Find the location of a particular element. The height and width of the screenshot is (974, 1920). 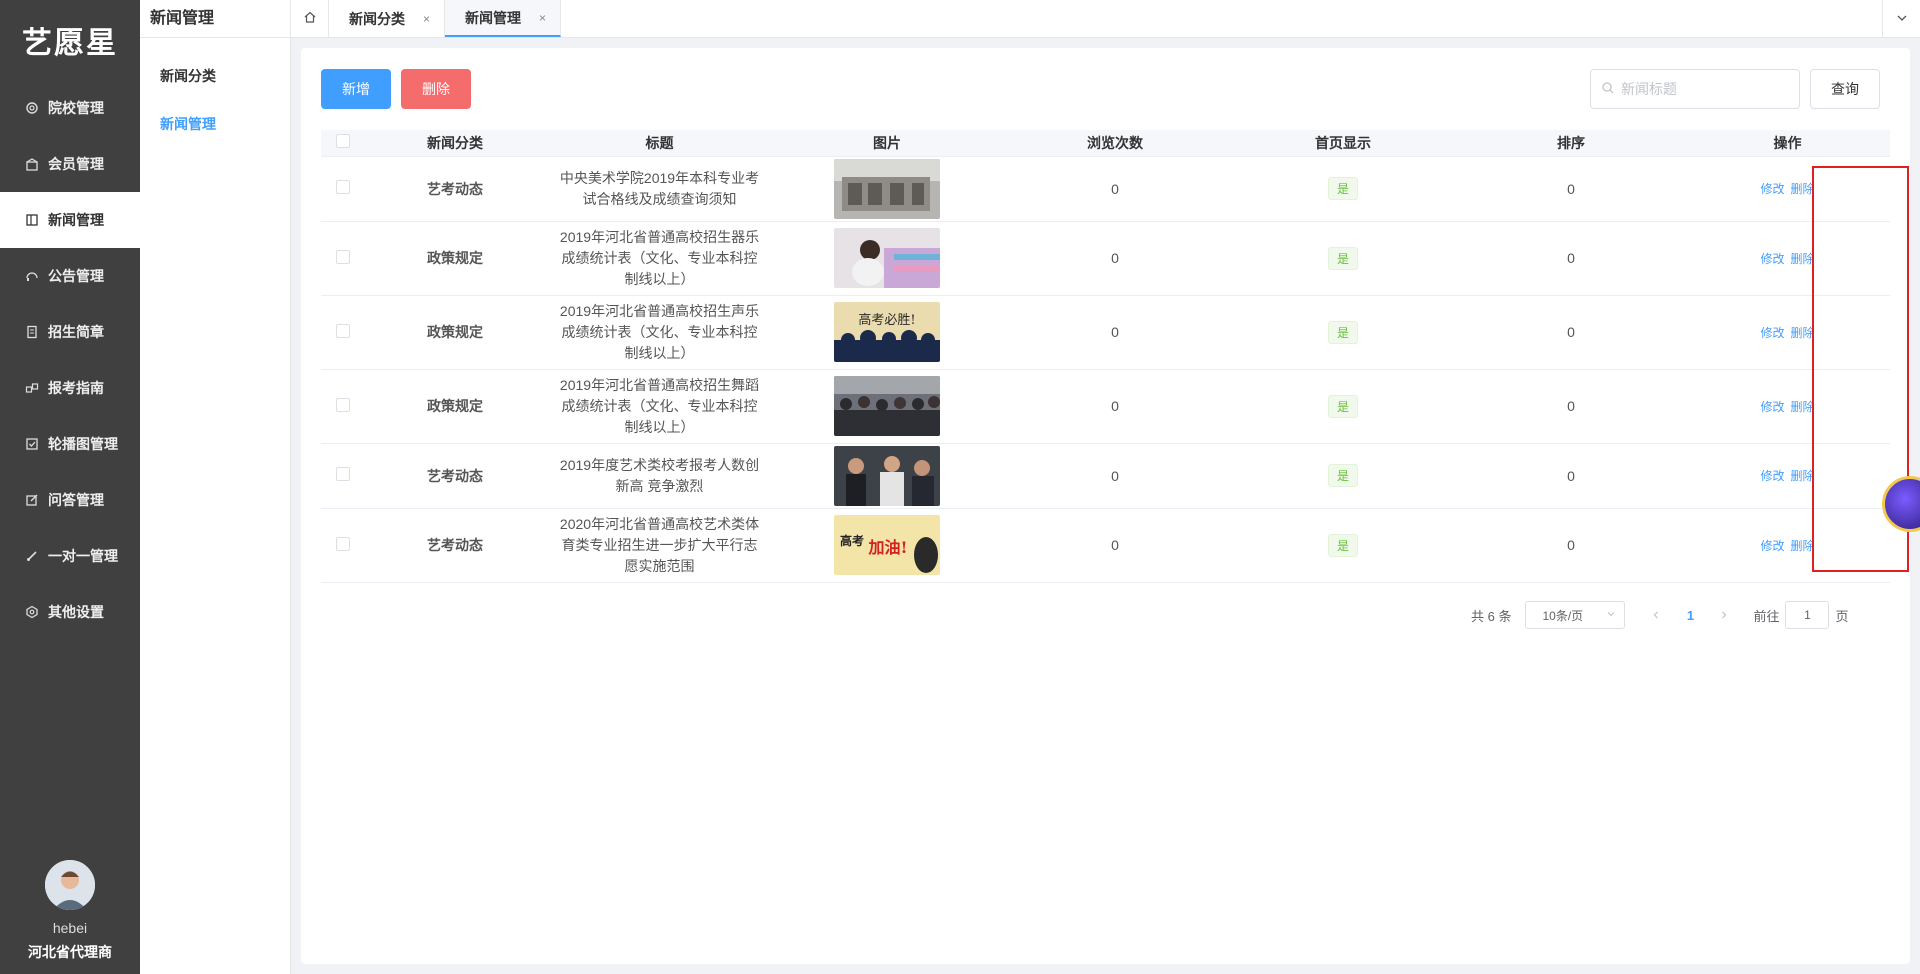

title-cell: 2020年河北省普通高校艺术类体育类专业招生进一步扩大平行志愿实施范围 is located at coordinates (659, 544).